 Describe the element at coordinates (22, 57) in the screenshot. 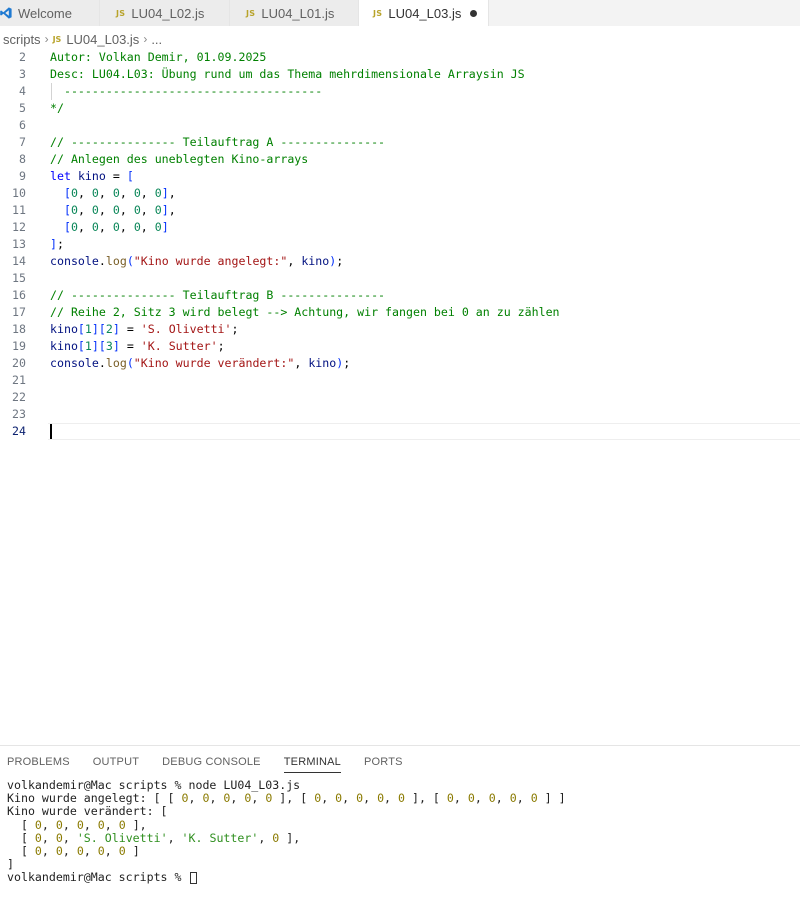

I see `line-number: 2` at that location.